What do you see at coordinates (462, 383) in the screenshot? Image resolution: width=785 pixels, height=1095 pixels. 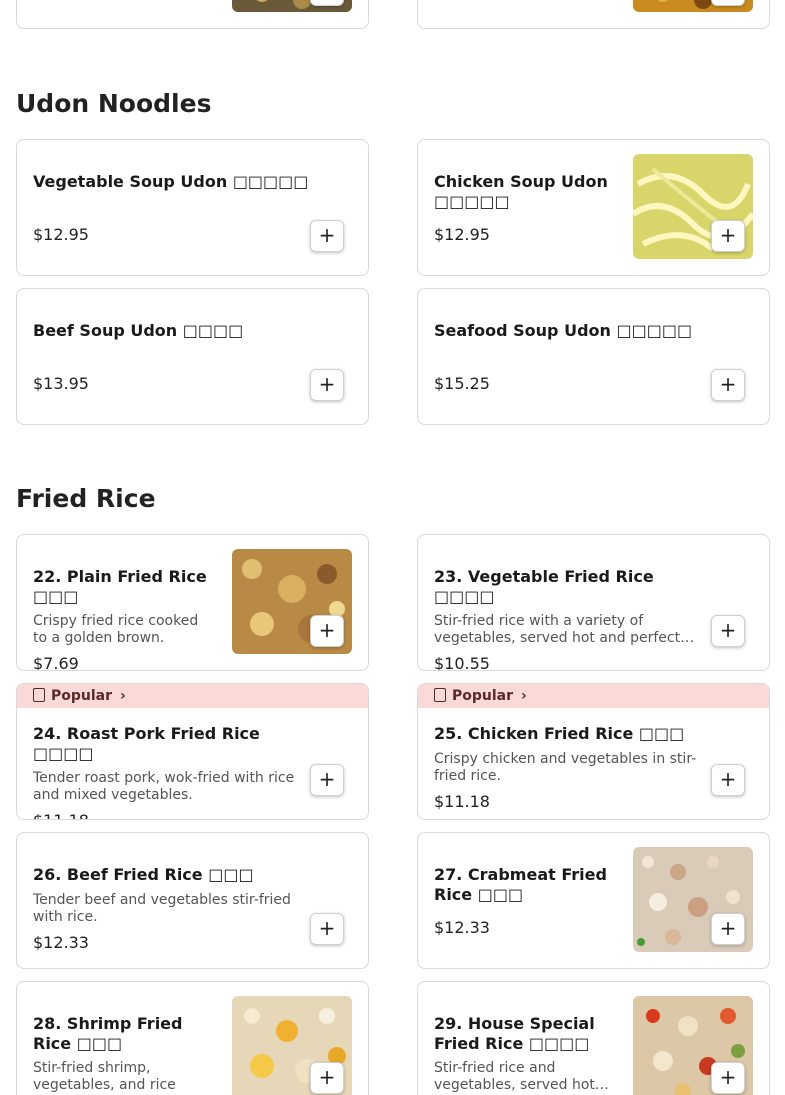 I see `item-price: $15.25` at bounding box center [462, 383].